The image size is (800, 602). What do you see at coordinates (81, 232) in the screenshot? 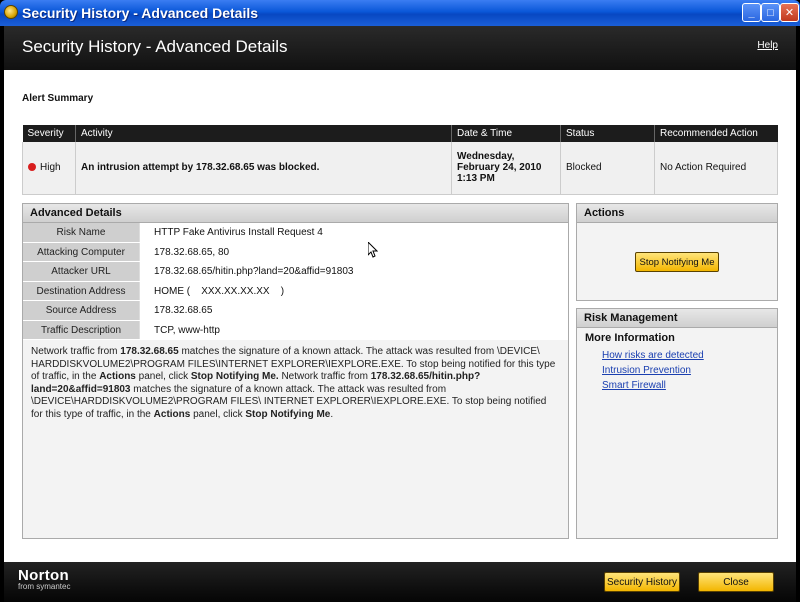
I see `detail-label: Risk Name` at bounding box center [81, 232].